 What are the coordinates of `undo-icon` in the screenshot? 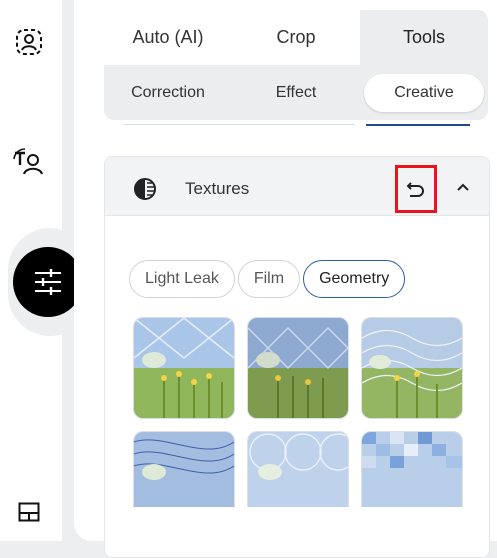 It's located at (415, 189).